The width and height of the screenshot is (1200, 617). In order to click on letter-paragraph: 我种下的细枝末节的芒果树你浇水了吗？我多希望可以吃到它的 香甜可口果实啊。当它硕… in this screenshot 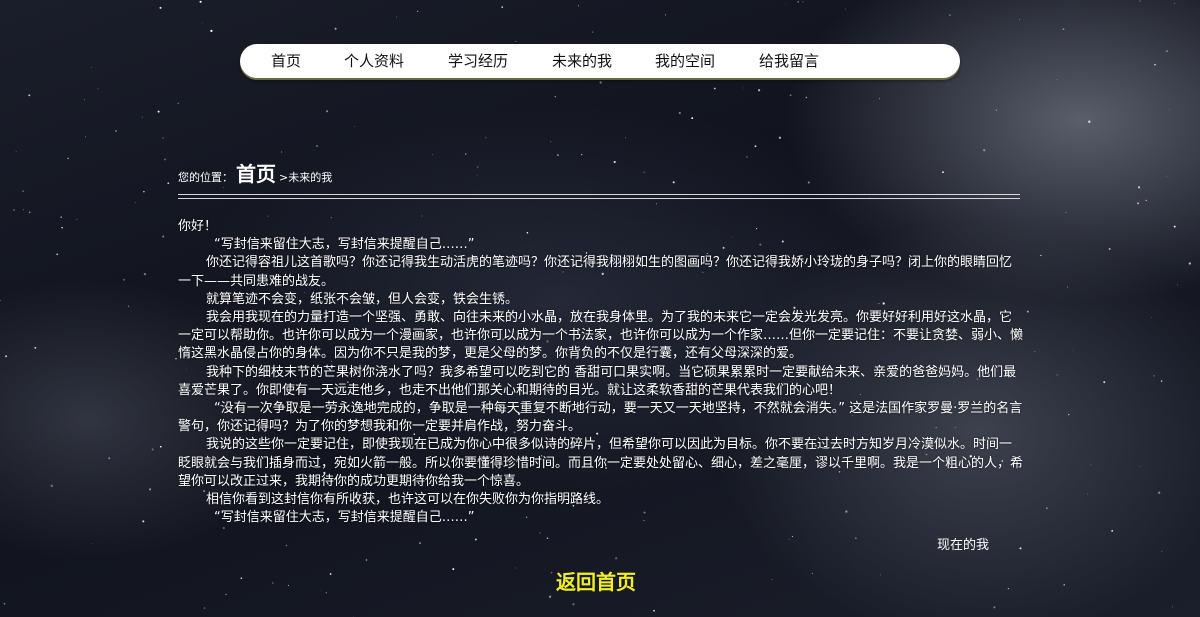, I will do `click(597, 381)`.